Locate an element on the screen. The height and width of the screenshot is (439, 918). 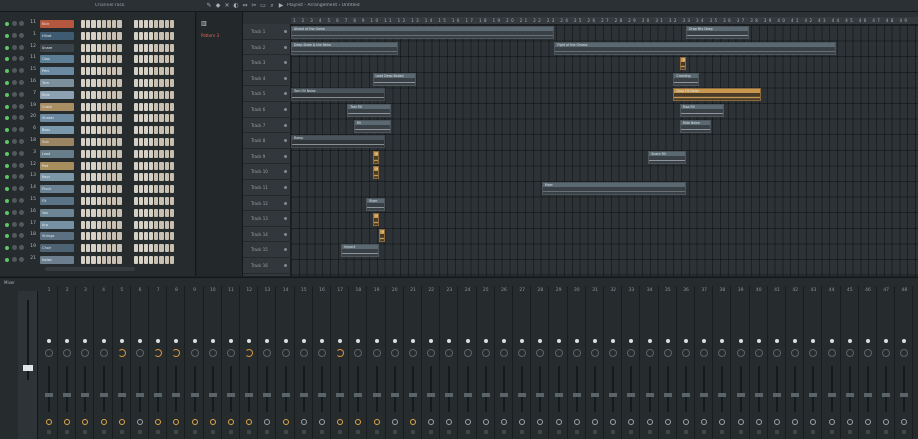
channel-row: 19 Choir is located at coordinates (98, 248).